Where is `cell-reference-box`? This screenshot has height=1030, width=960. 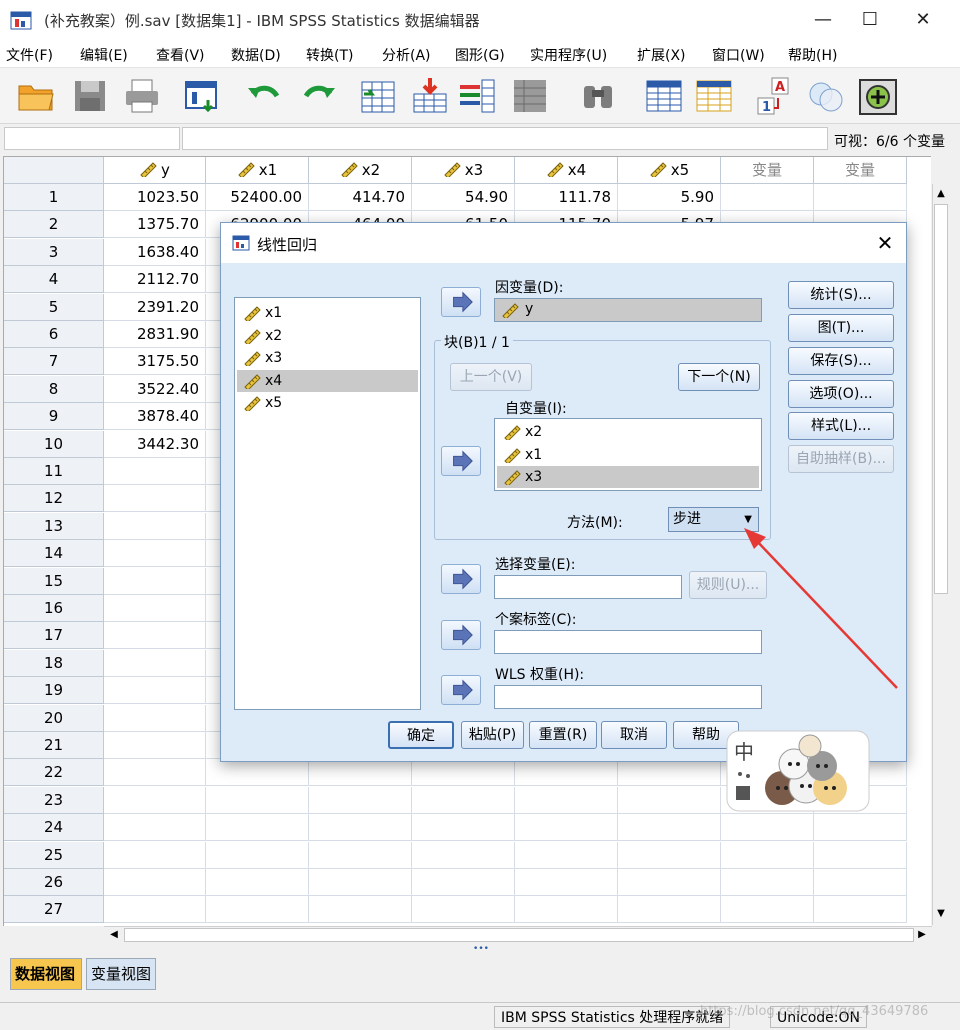
cell-reference-box is located at coordinates (92, 138).